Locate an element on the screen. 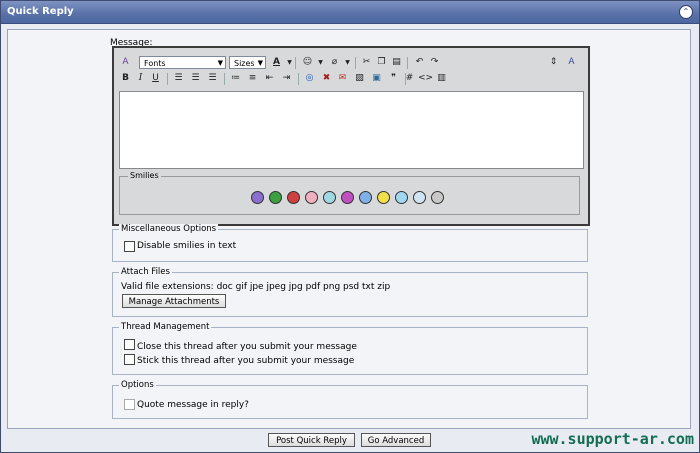 This screenshot has height=453, width=700. unordered-list-icon: ≡ is located at coordinates (252, 78).